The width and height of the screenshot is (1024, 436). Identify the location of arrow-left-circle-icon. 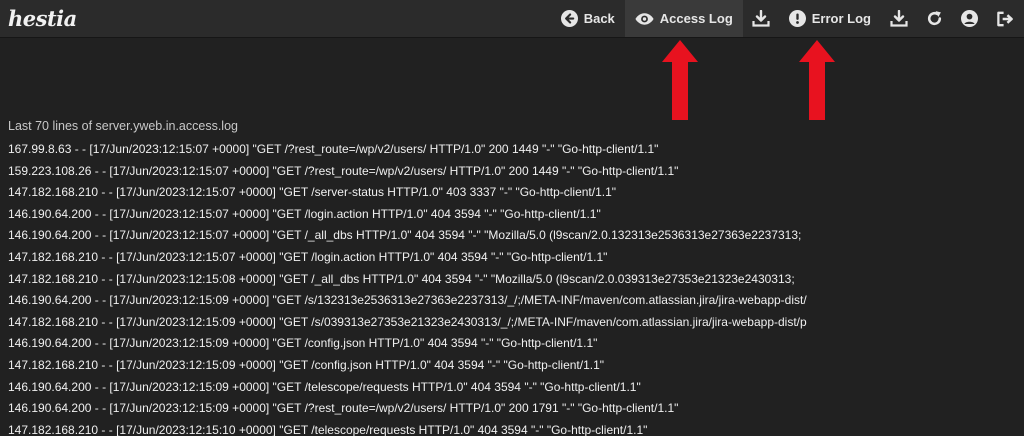
(569, 18).